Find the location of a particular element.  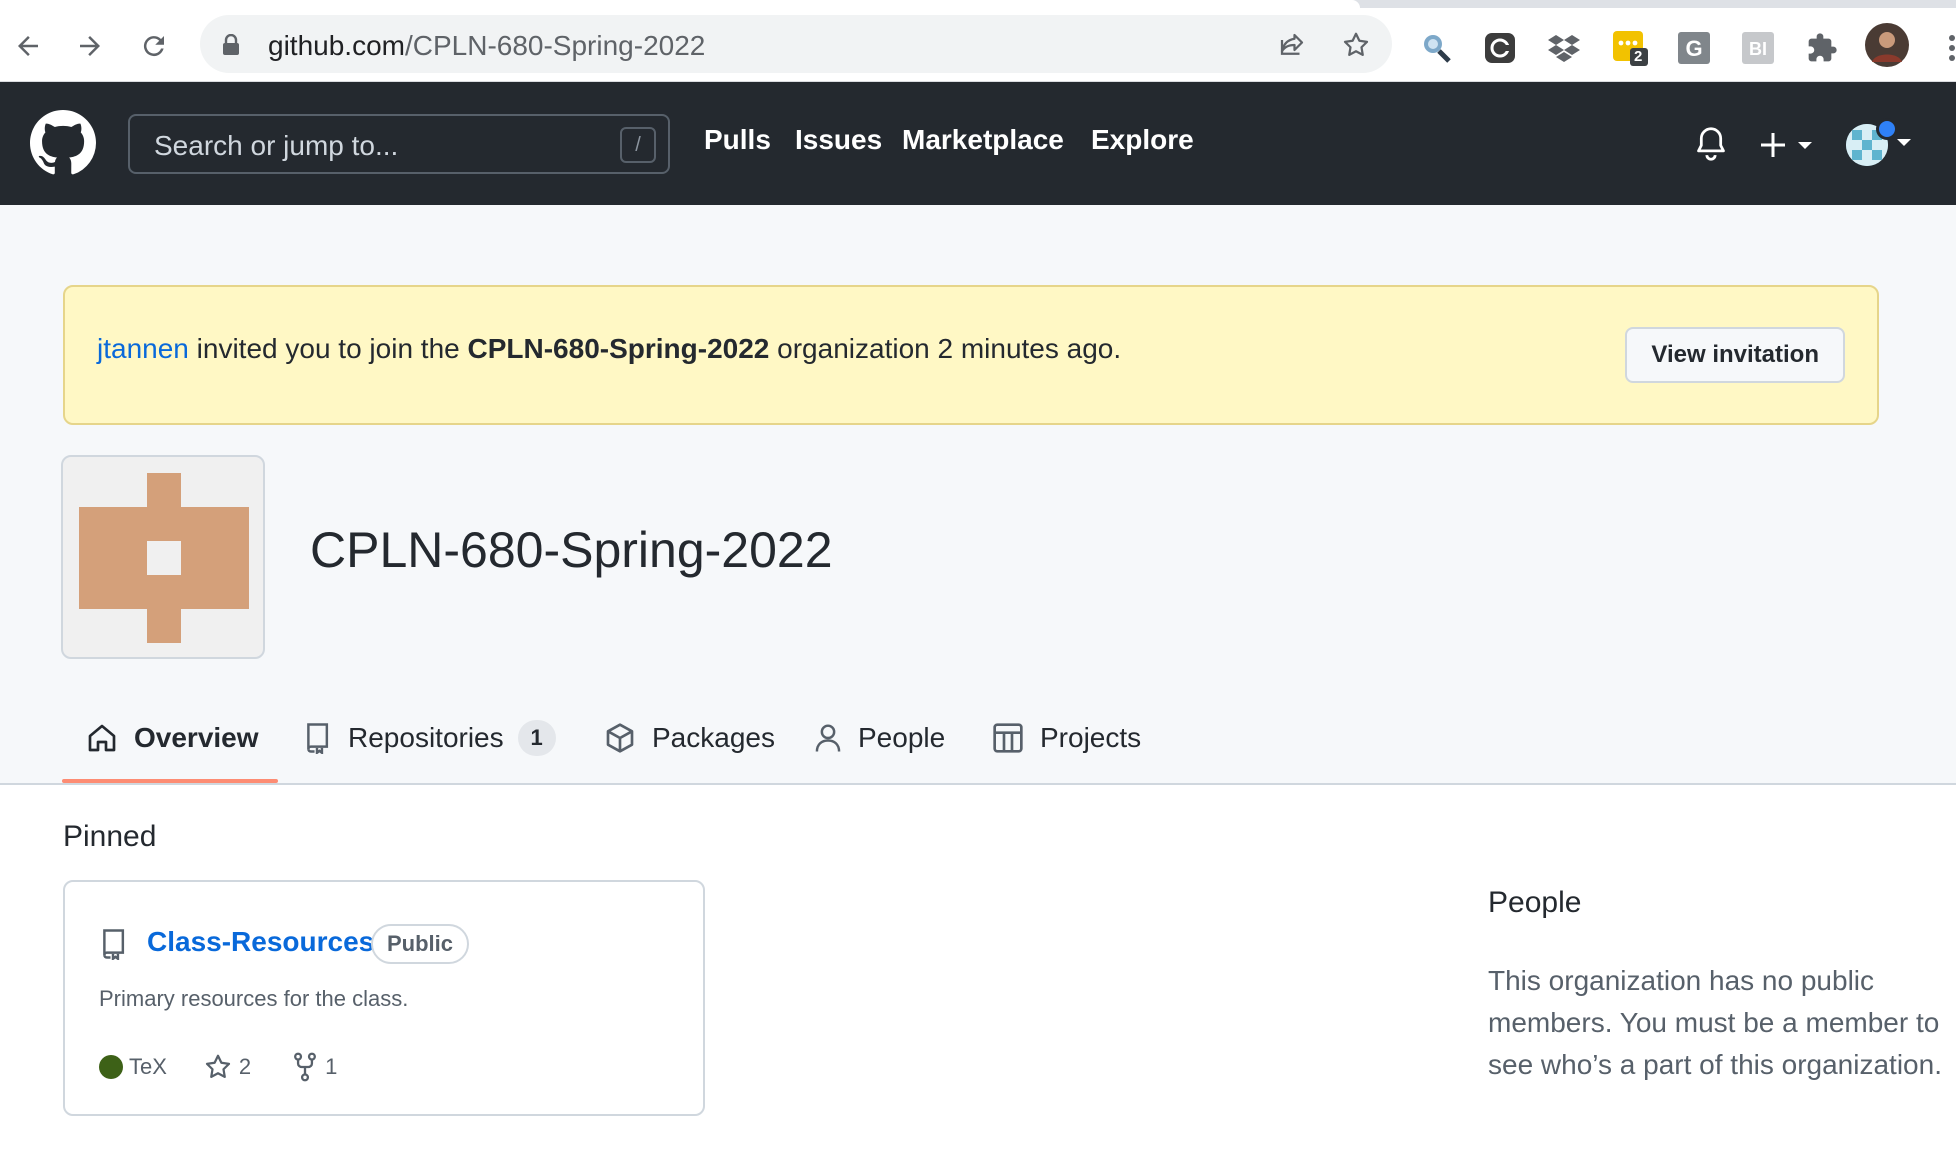

star-icon is located at coordinates (218, 1066).